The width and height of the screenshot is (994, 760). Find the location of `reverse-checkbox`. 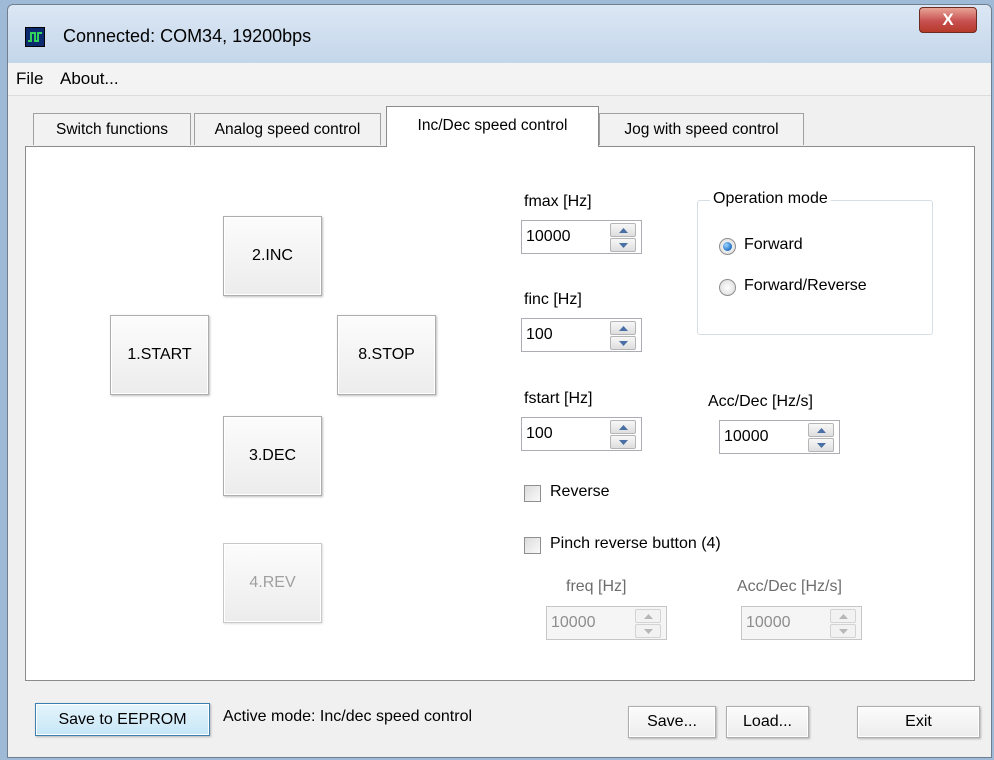

reverse-checkbox is located at coordinates (532, 493).